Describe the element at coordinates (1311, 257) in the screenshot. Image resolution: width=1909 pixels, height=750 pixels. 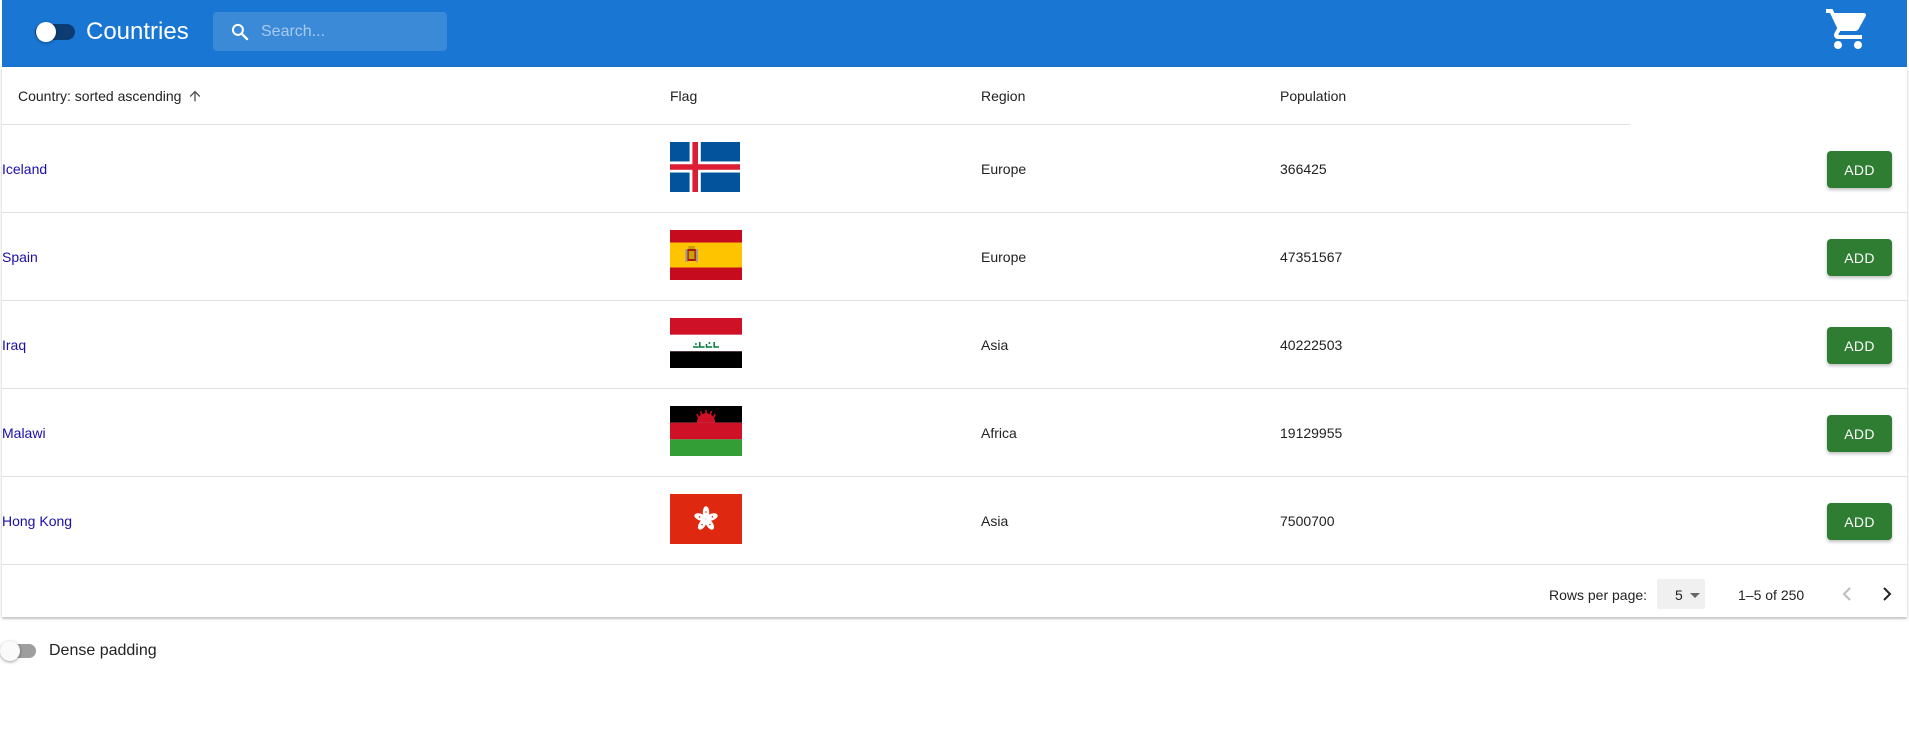
I see `population-cell: 47351567` at that location.